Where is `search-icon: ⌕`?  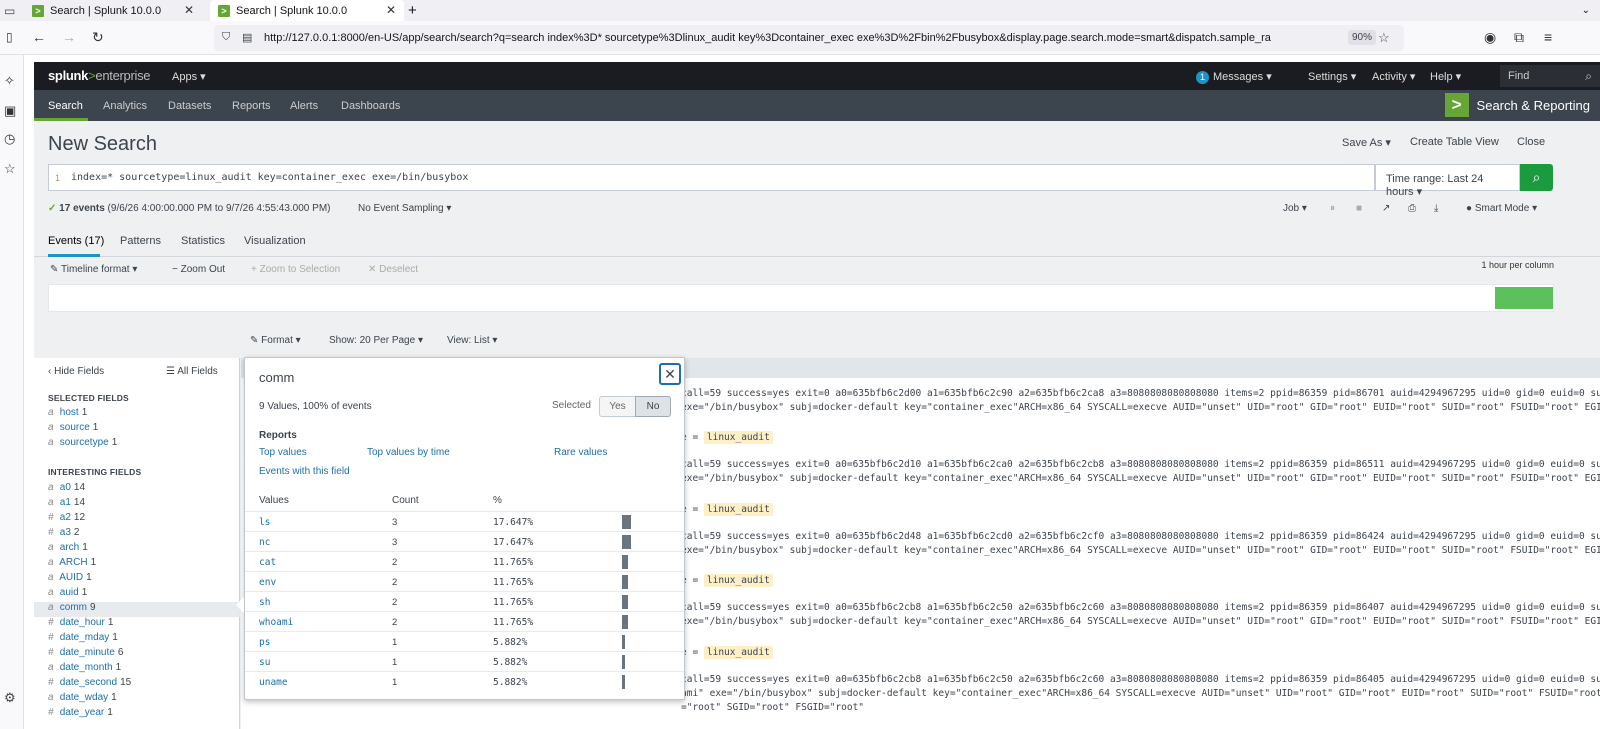 search-icon: ⌕ is located at coordinates (1588, 76).